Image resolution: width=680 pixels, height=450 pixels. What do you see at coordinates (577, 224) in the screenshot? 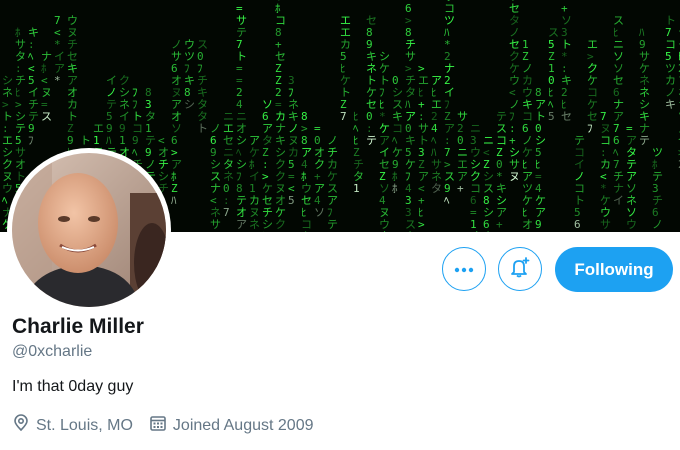
I see `svg-text: 6` at bounding box center [577, 224].